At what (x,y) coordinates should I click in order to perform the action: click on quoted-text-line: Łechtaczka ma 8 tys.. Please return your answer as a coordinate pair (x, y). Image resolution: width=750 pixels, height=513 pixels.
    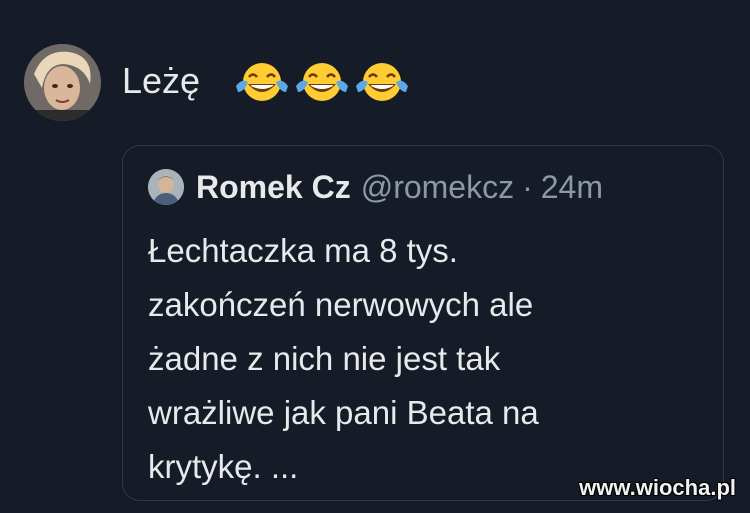
    Looking at the image, I should click on (303, 250).